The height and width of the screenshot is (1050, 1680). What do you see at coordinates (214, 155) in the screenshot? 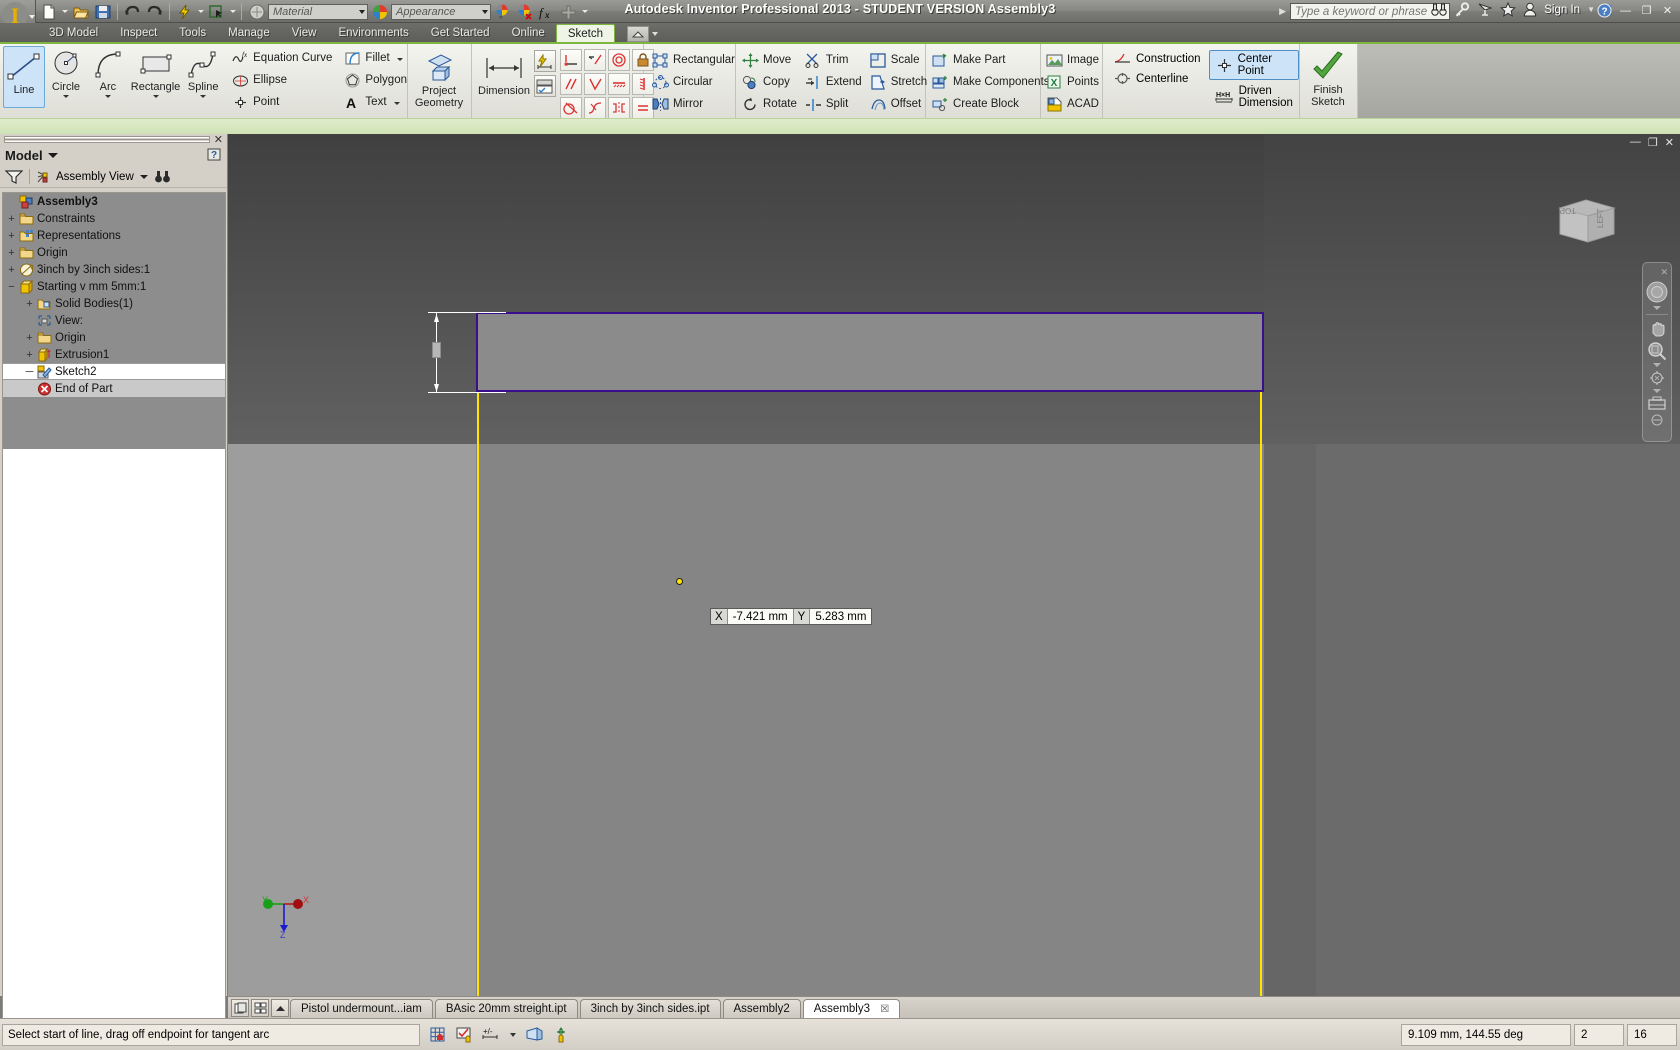
I see `help-icon: ?` at bounding box center [214, 155].